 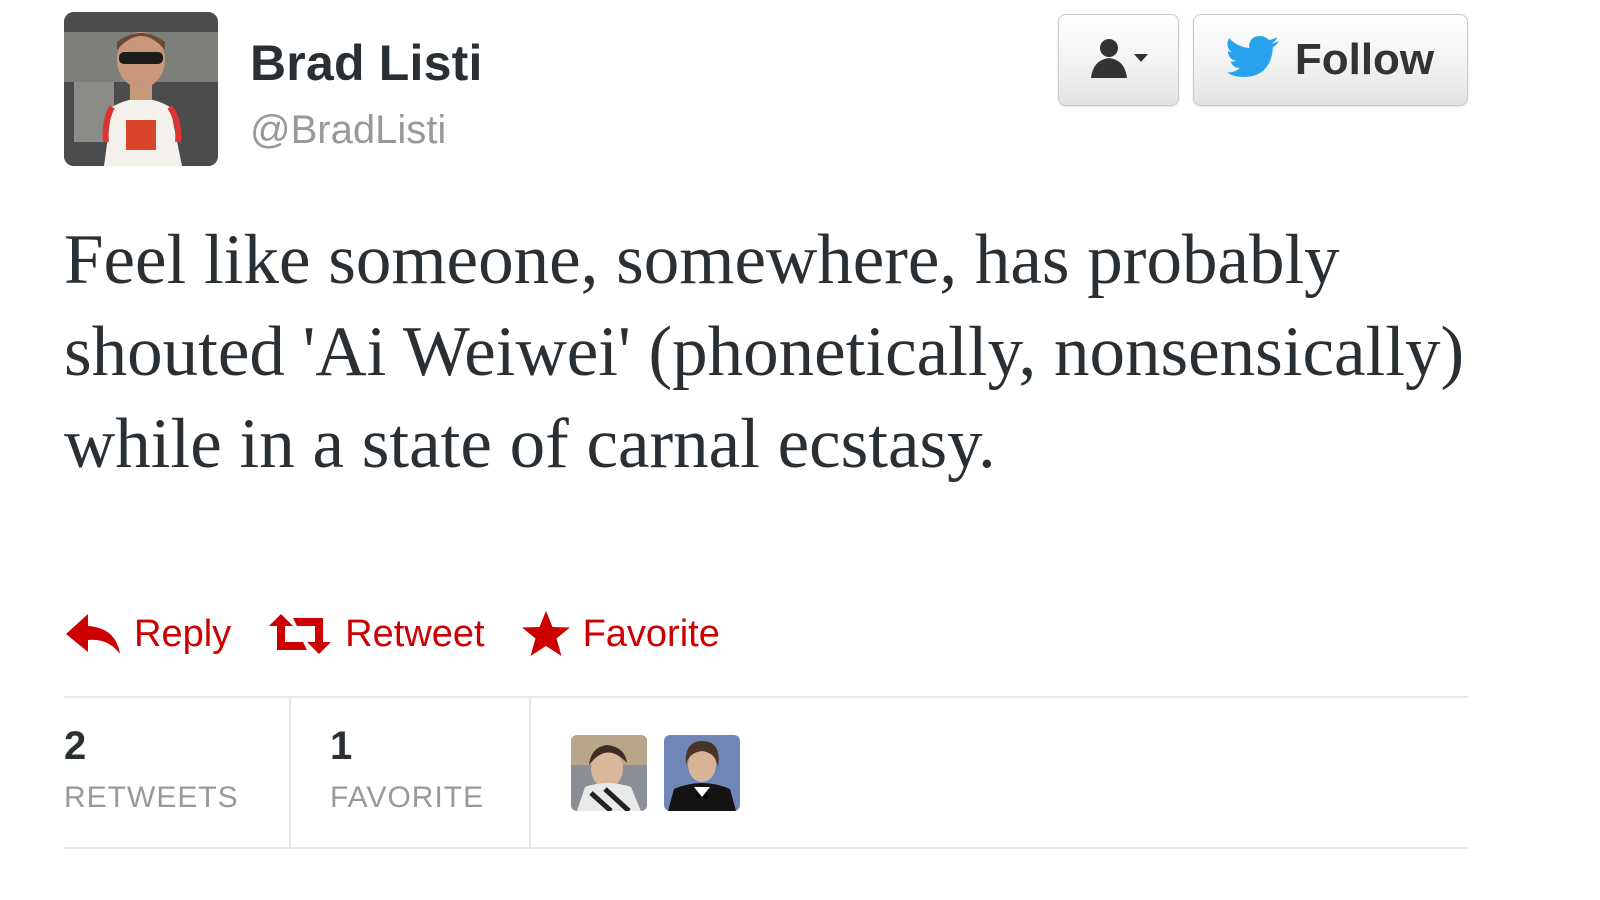 I want to click on user-actions-button, so click(x=1118, y=60).